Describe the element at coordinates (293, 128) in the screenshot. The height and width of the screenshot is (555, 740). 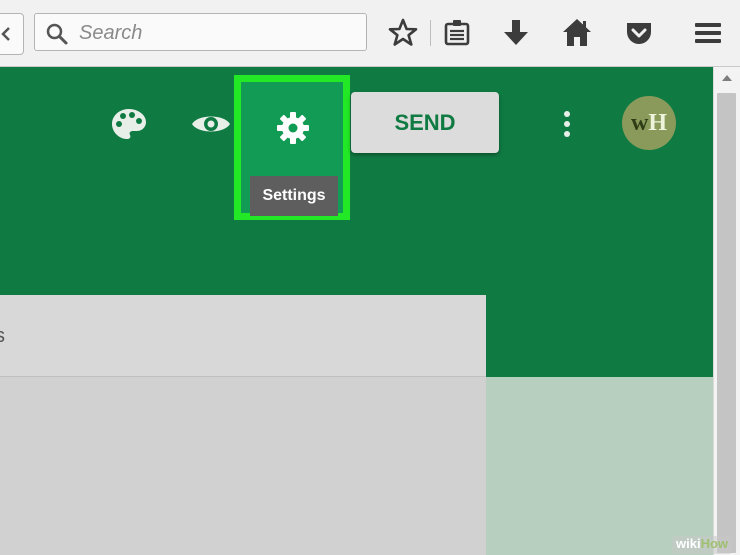
I see `gear-icon` at that location.